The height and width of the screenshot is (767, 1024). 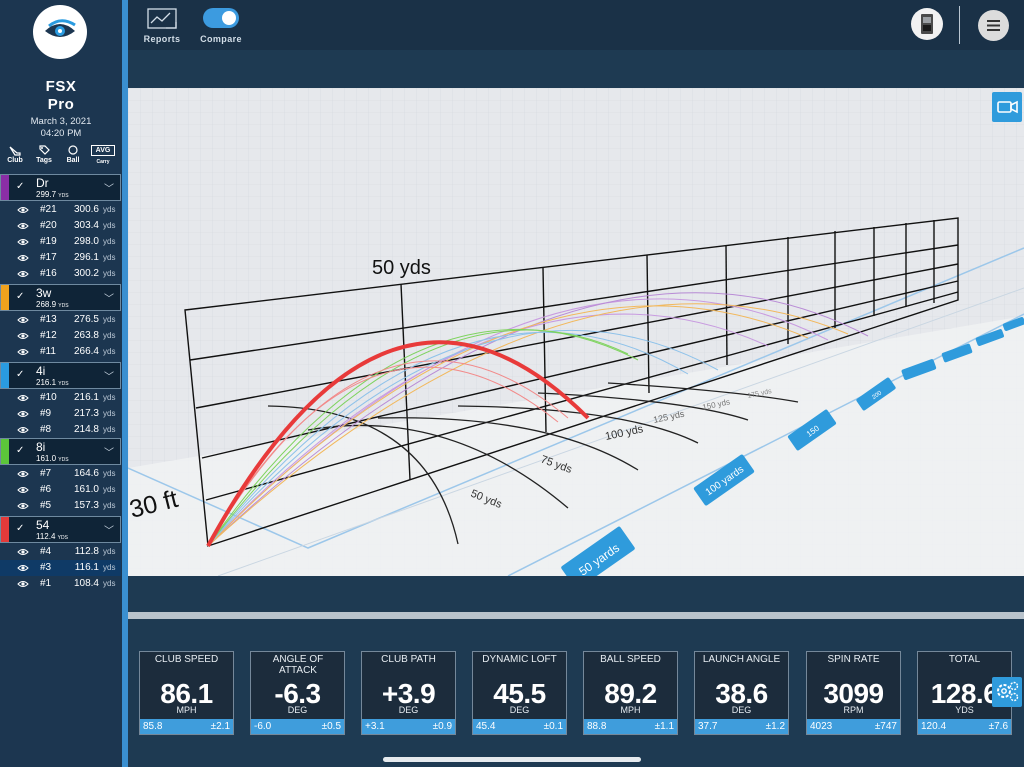 I want to click on compare-switch, so click(x=221, y=18).